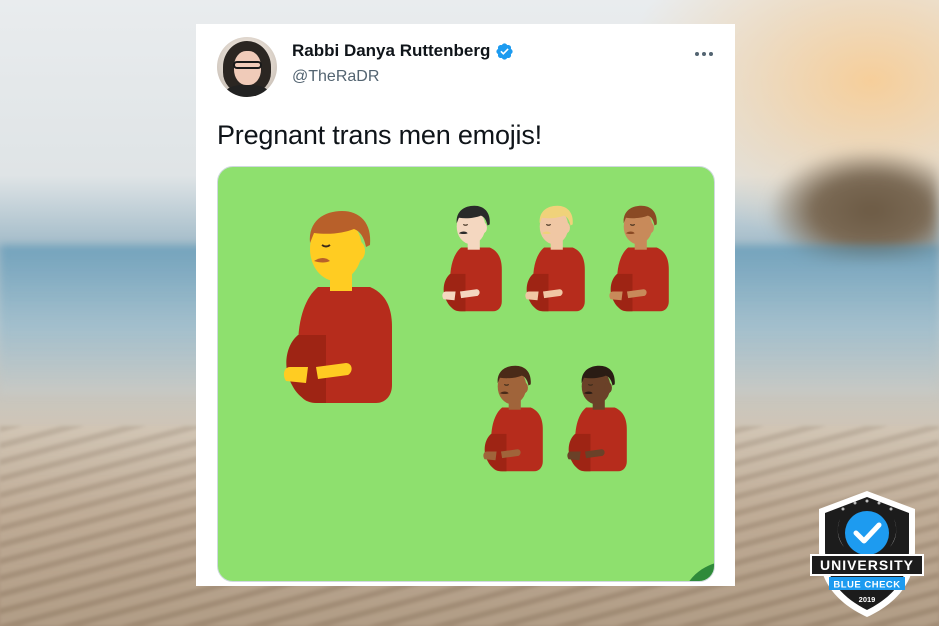  I want to click on badge-line2: BLUE CHECK, so click(866, 585).